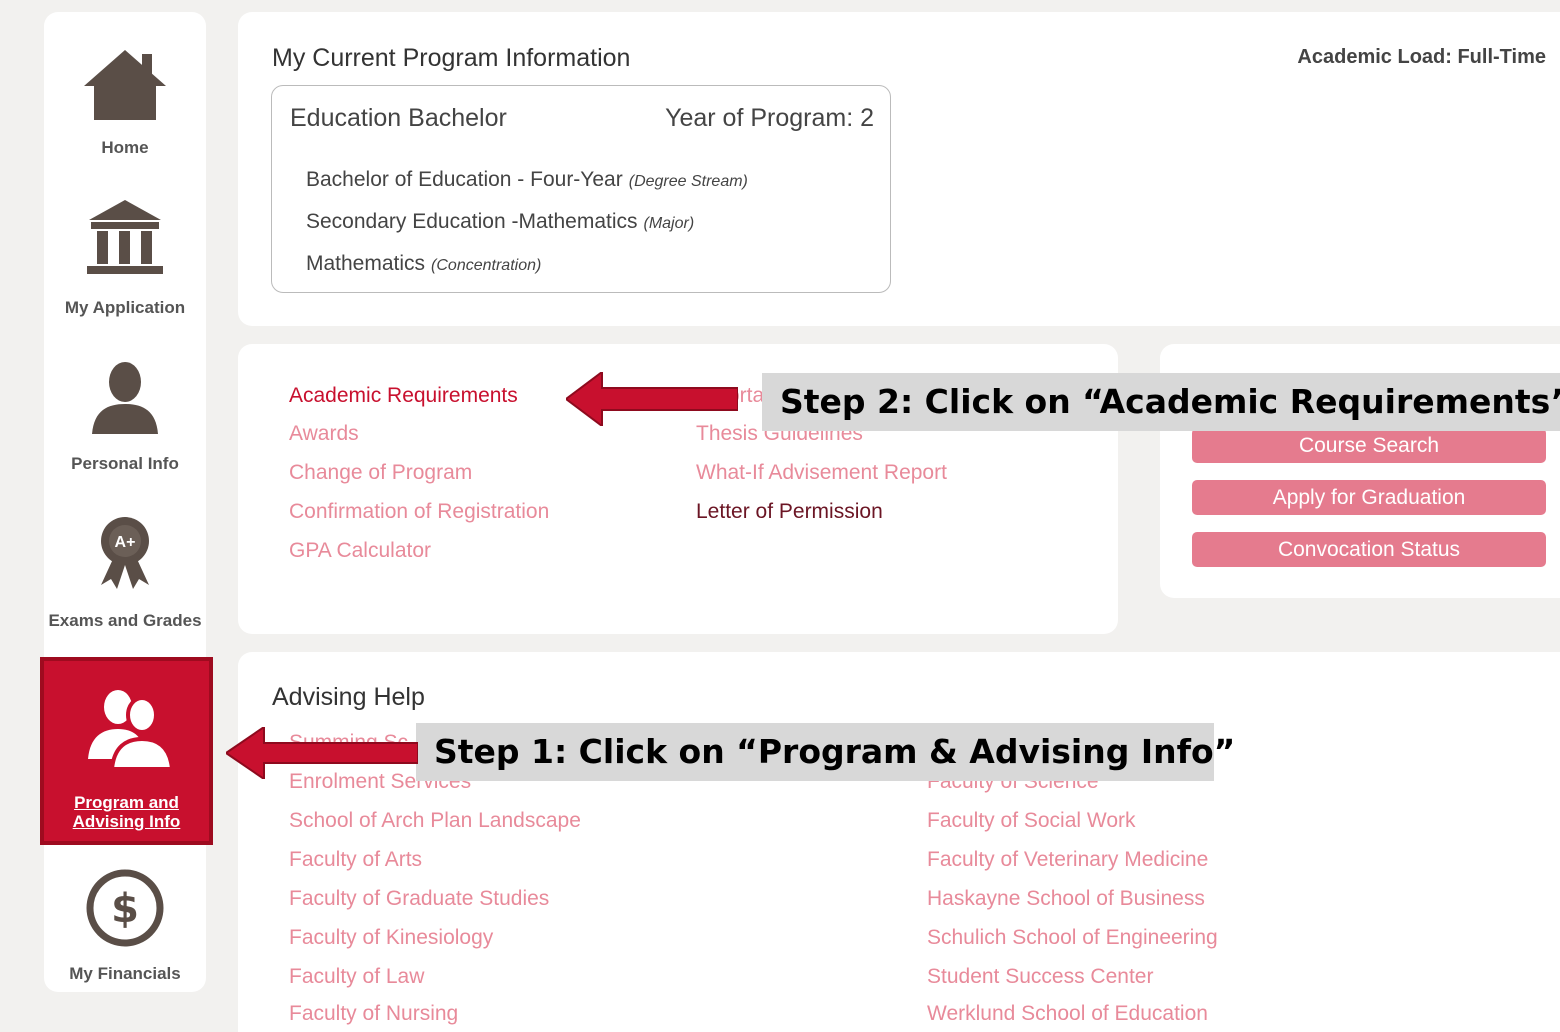 The height and width of the screenshot is (1032, 1560). What do you see at coordinates (125, 463) in the screenshot?
I see `sidebar-item-label: Personal Info` at bounding box center [125, 463].